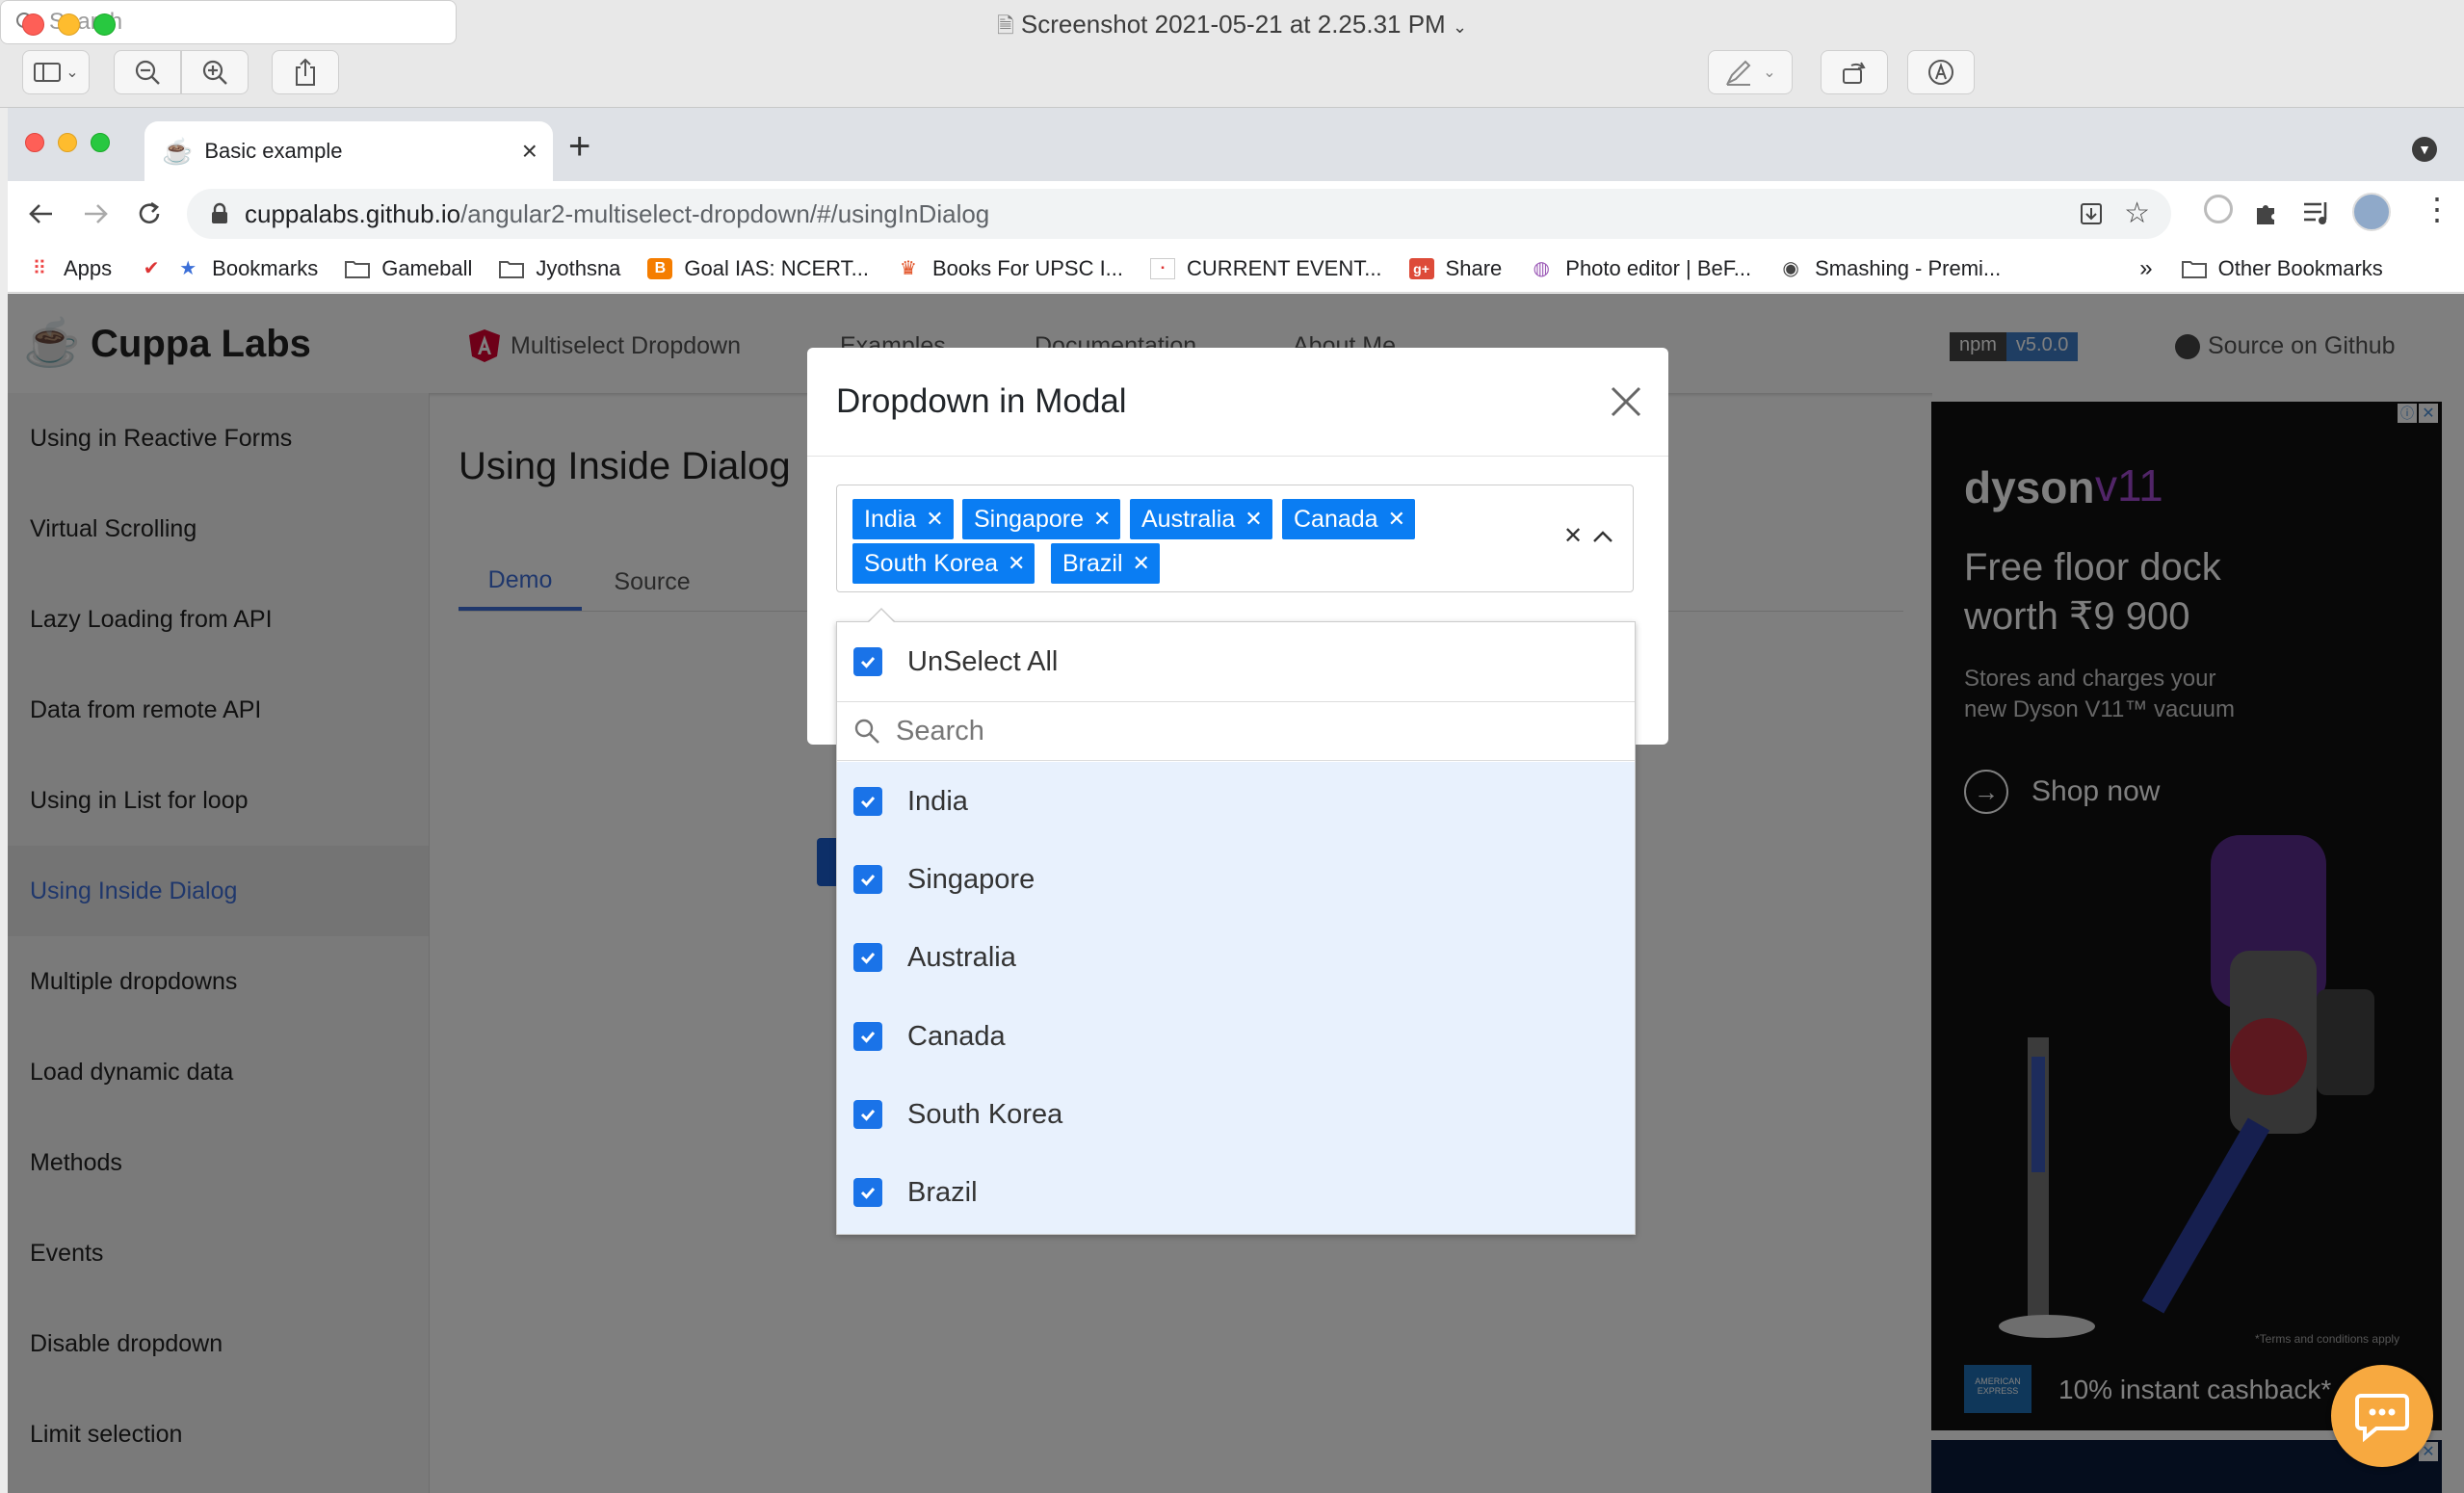 The height and width of the screenshot is (1493, 2464). Describe the element at coordinates (219, 212) in the screenshot. I see `lock-icon` at that location.